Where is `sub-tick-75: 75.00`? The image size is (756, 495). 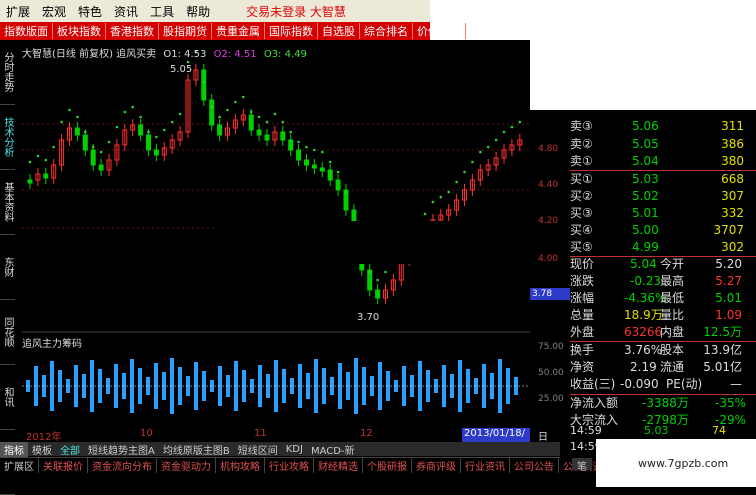 sub-tick-75: 75.00 is located at coordinates (551, 347).